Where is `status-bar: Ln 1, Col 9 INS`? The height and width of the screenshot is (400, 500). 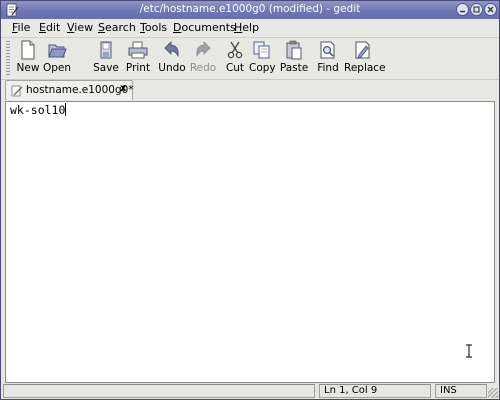
status-bar: Ln 1, Col 9 INS is located at coordinates (250, 391).